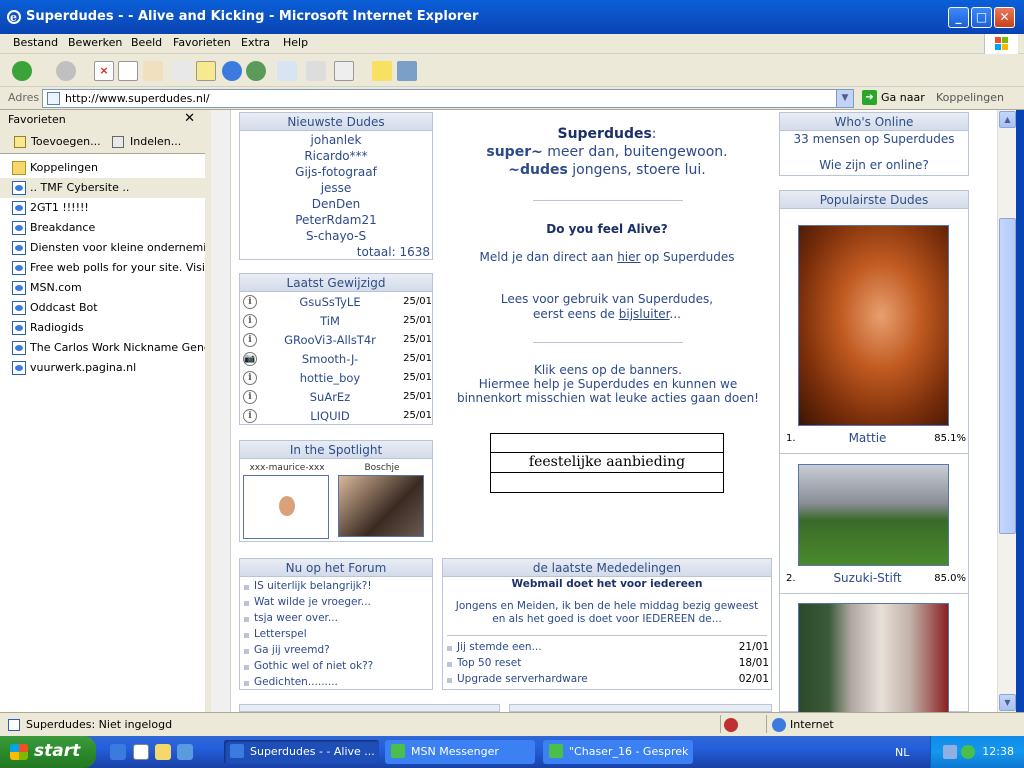 Image resolution: width=1024 pixels, height=768 pixels. What do you see at coordinates (66, 71) in the screenshot?
I see `forward-icon` at bounding box center [66, 71].